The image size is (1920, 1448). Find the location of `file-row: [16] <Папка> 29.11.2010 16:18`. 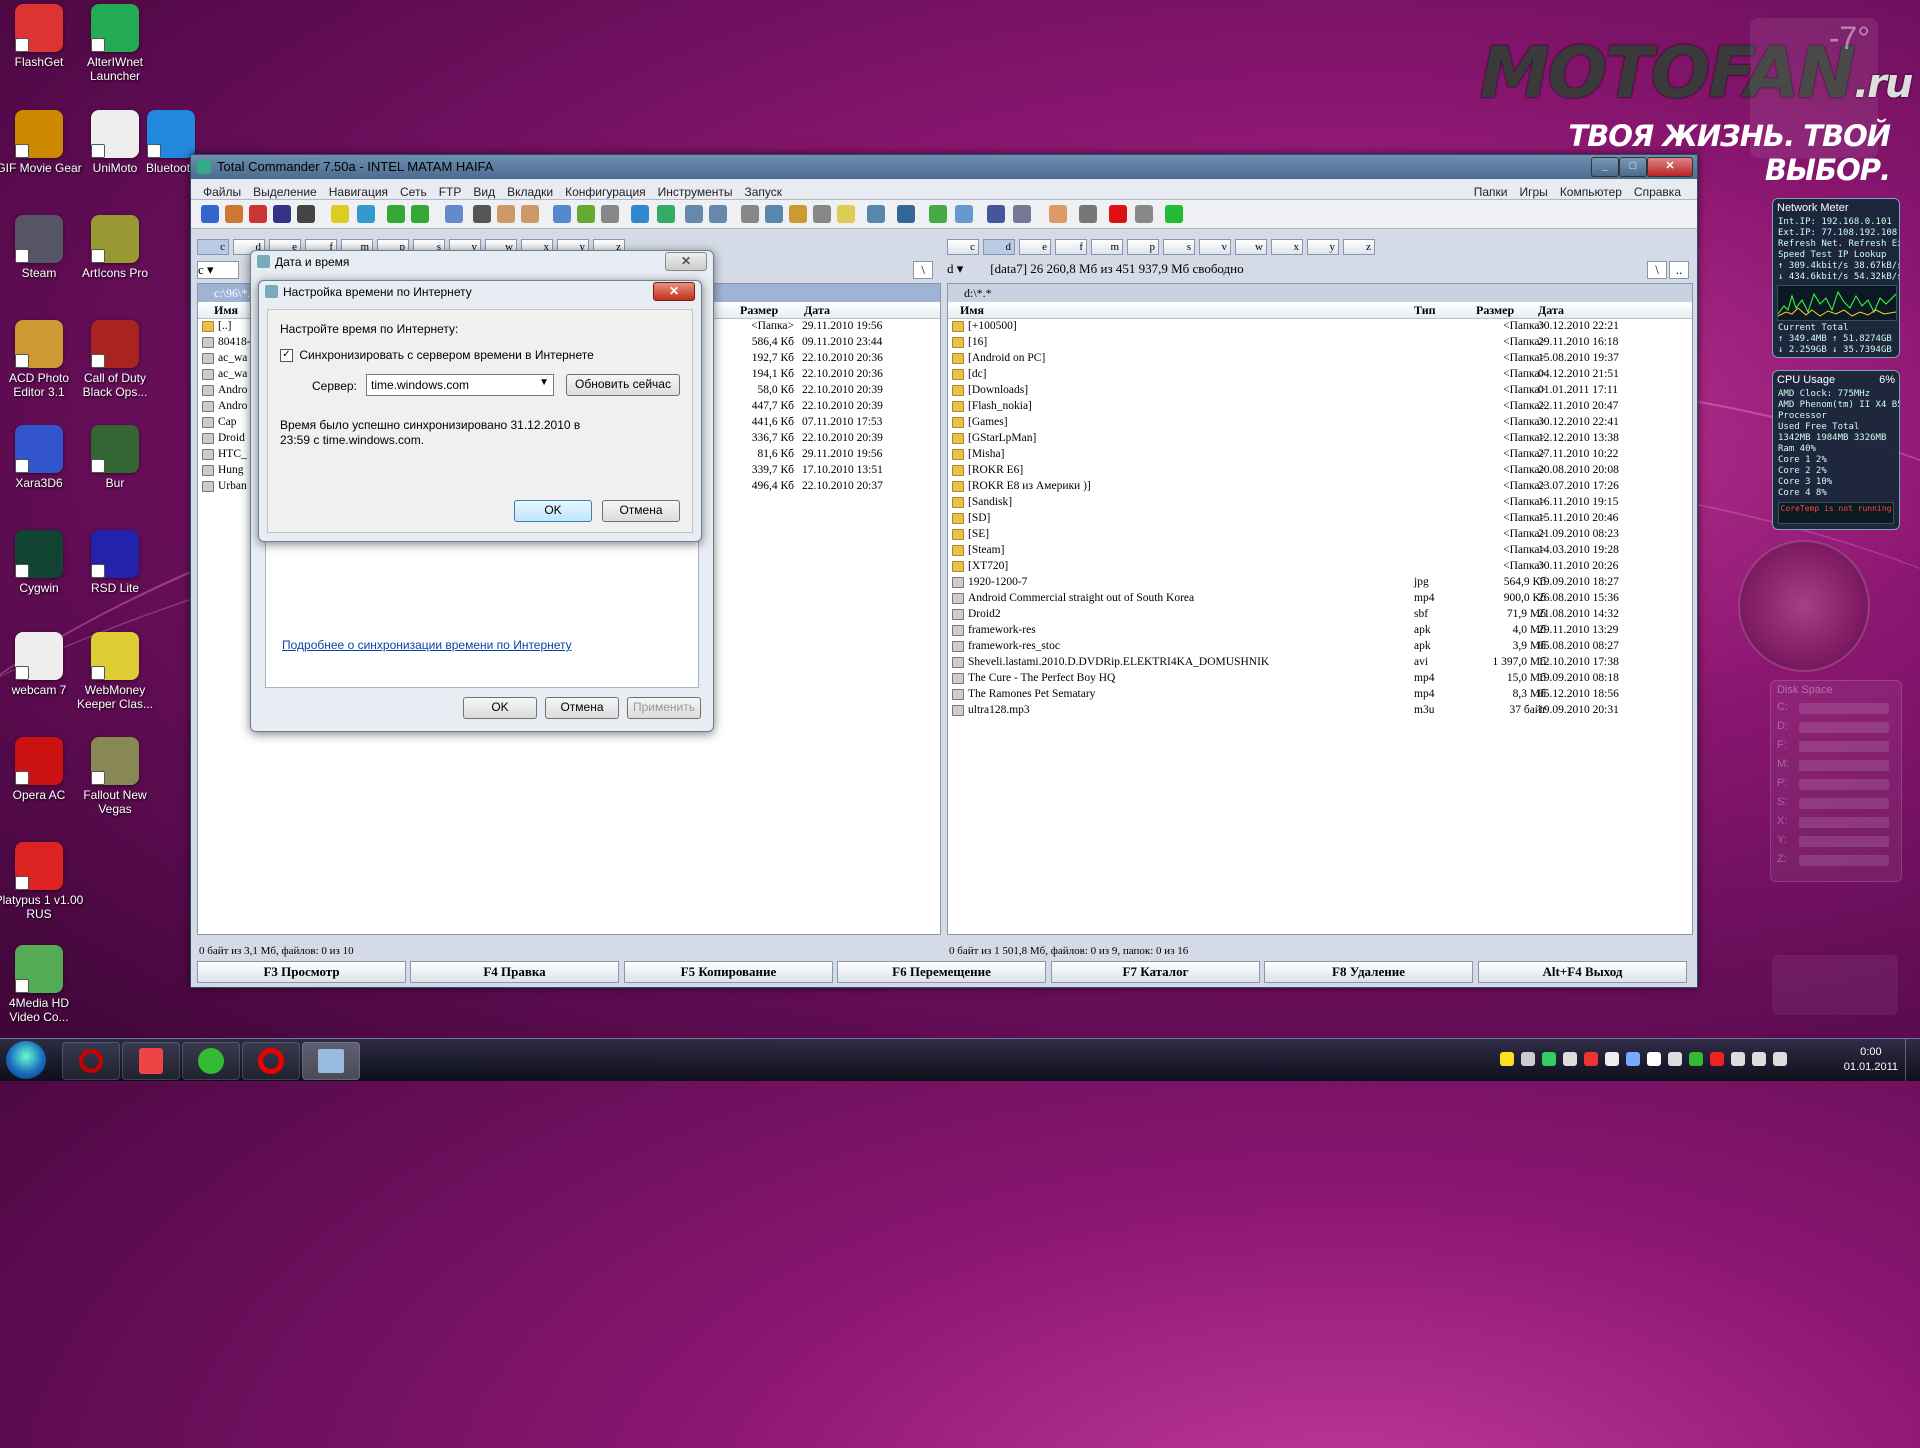

file-row: [16] <Папка> 29.11.2010 16:18 is located at coordinates (1320, 343).